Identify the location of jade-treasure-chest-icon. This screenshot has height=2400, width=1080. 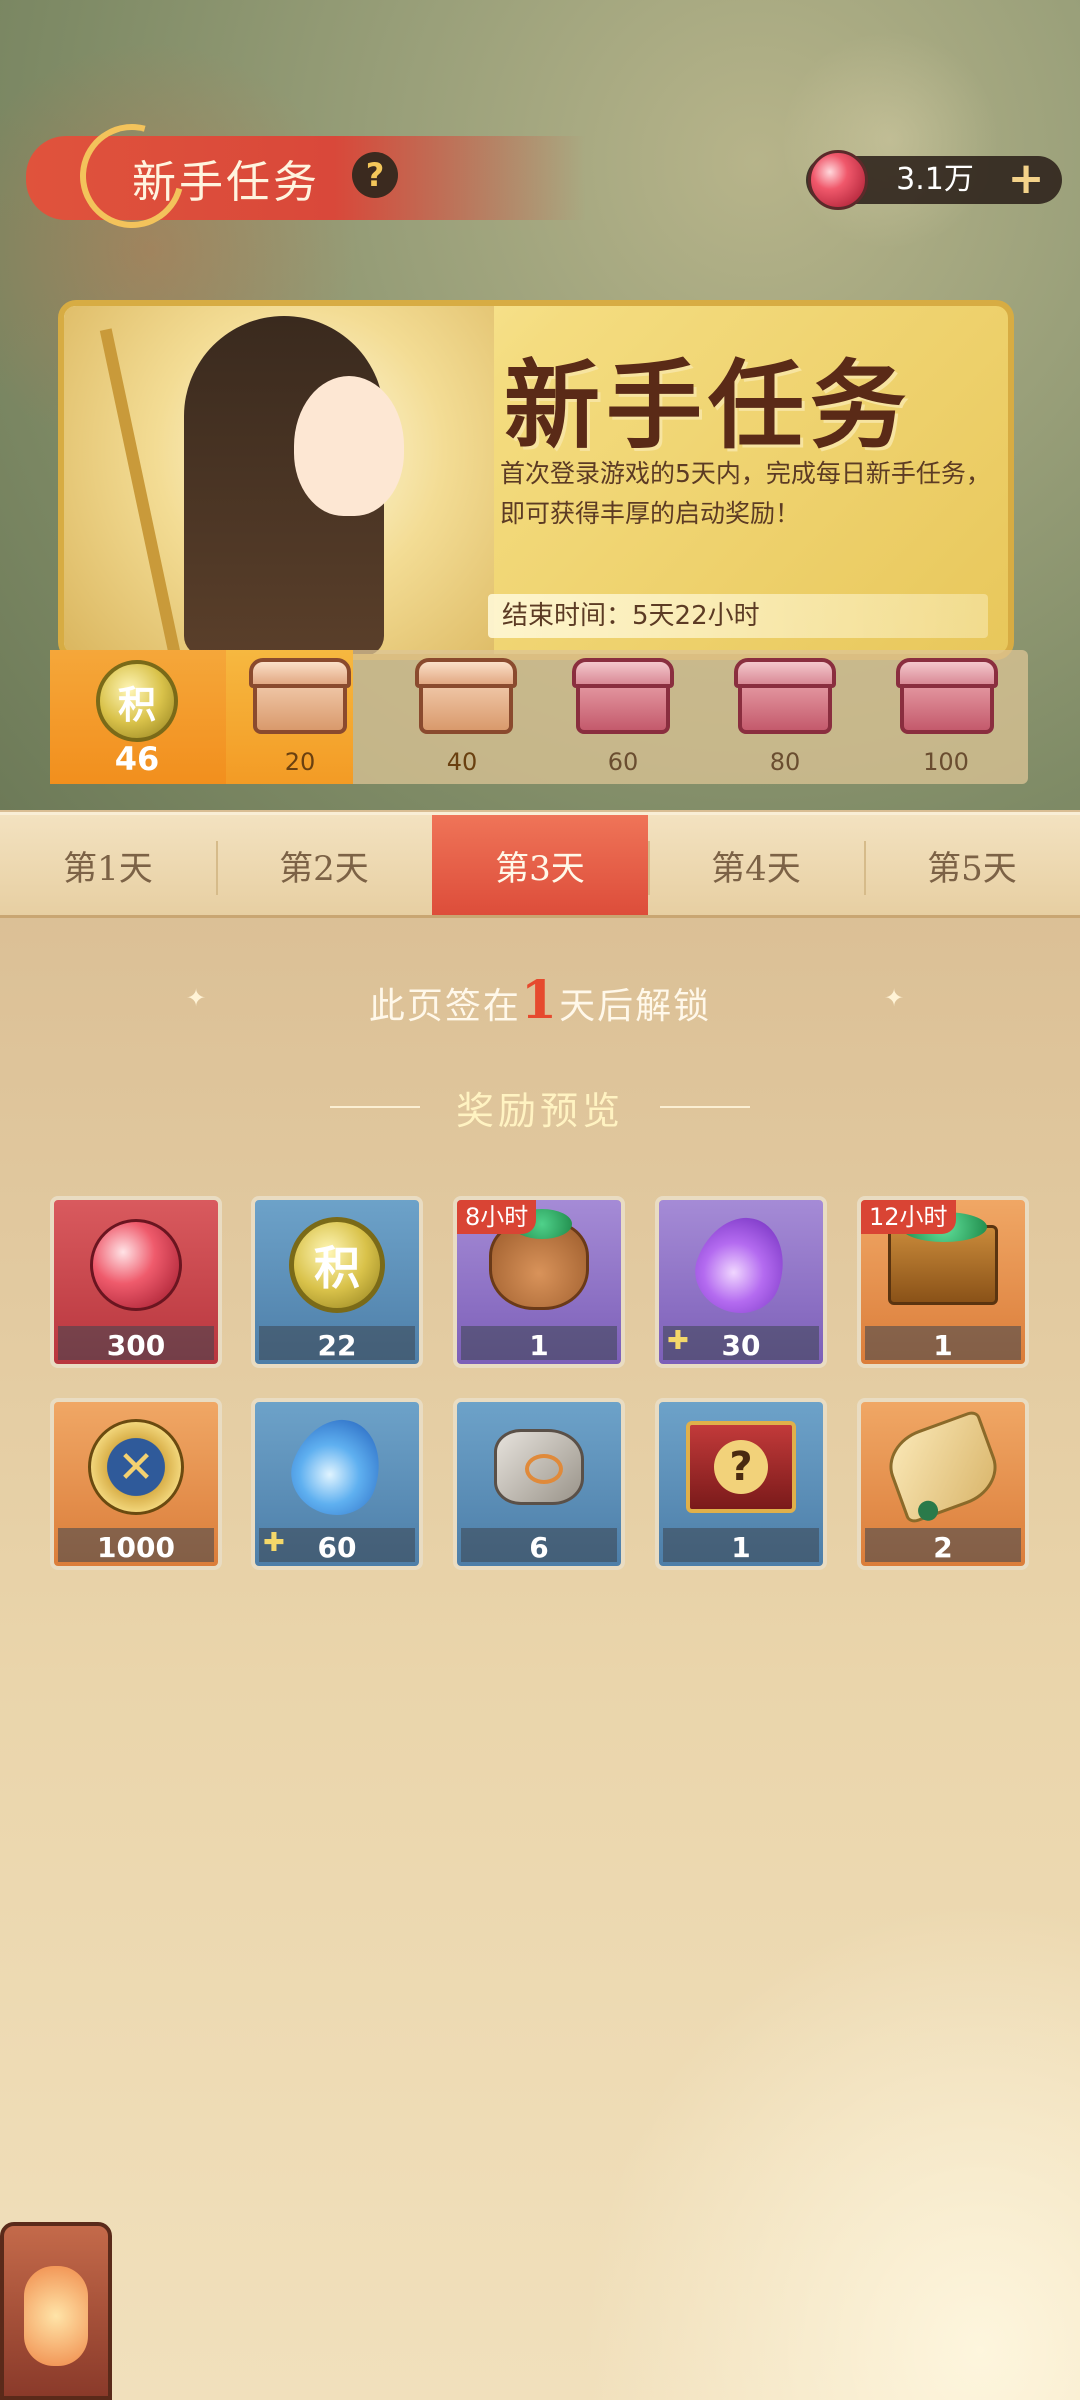
(943, 1258).